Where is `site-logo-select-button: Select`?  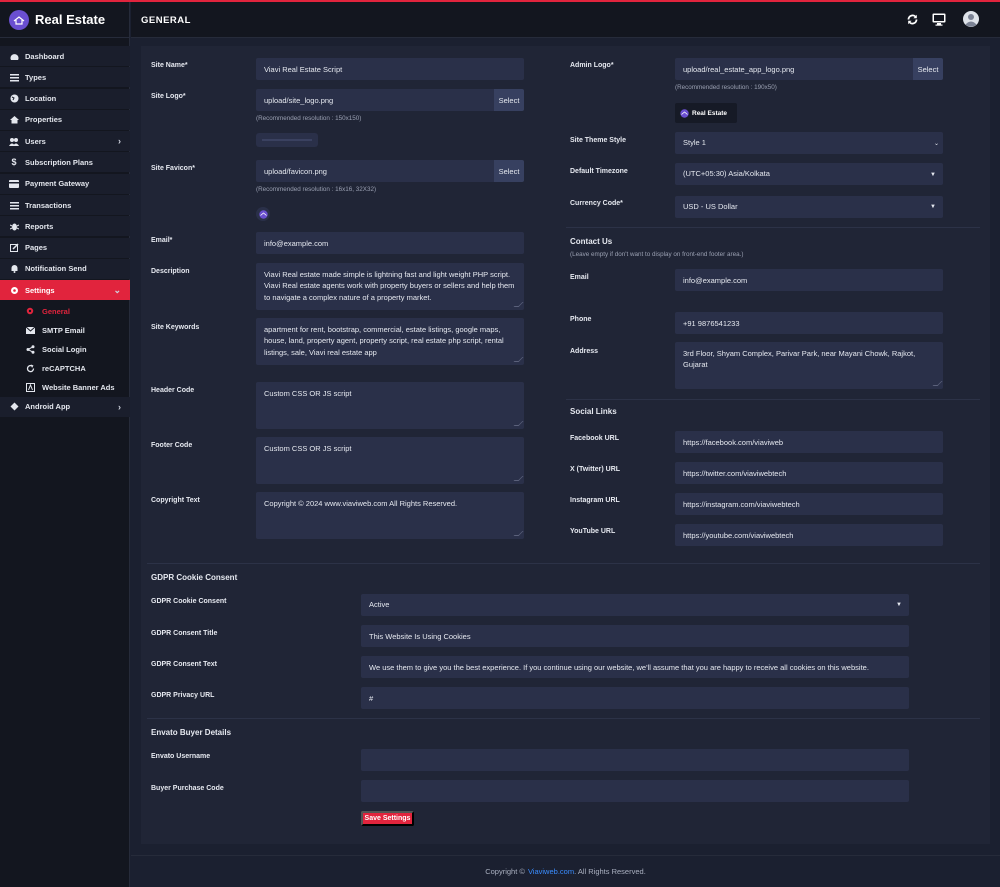
site-logo-select-button: Select is located at coordinates (509, 100).